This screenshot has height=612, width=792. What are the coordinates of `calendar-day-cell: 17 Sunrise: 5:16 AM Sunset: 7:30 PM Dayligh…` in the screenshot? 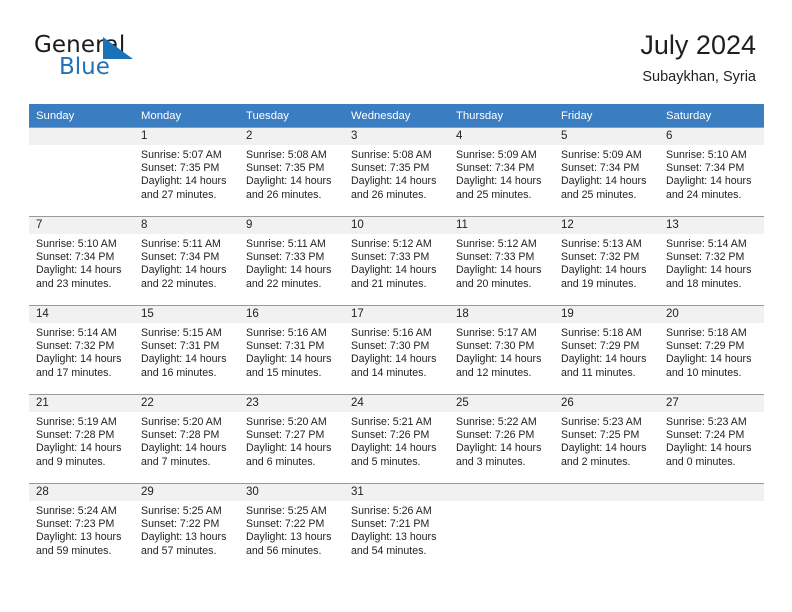 It's located at (396, 349).